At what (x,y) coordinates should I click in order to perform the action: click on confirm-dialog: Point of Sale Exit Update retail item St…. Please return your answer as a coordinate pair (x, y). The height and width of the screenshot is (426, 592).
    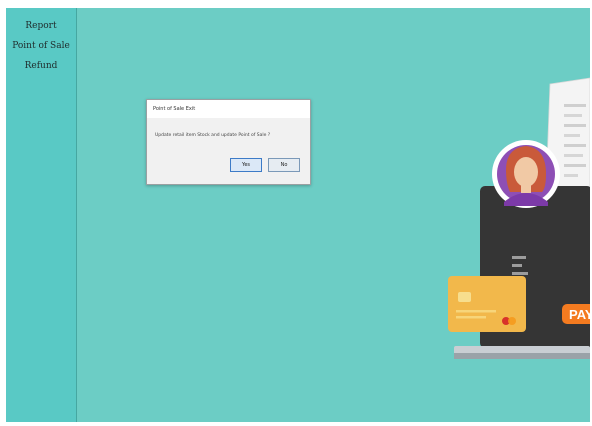
    Looking at the image, I should click on (228, 142).